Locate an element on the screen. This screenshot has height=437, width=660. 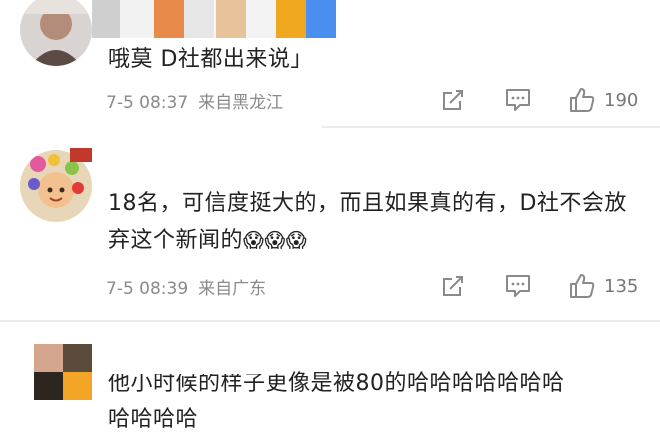
like-count: 135 is located at coordinates (621, 286).